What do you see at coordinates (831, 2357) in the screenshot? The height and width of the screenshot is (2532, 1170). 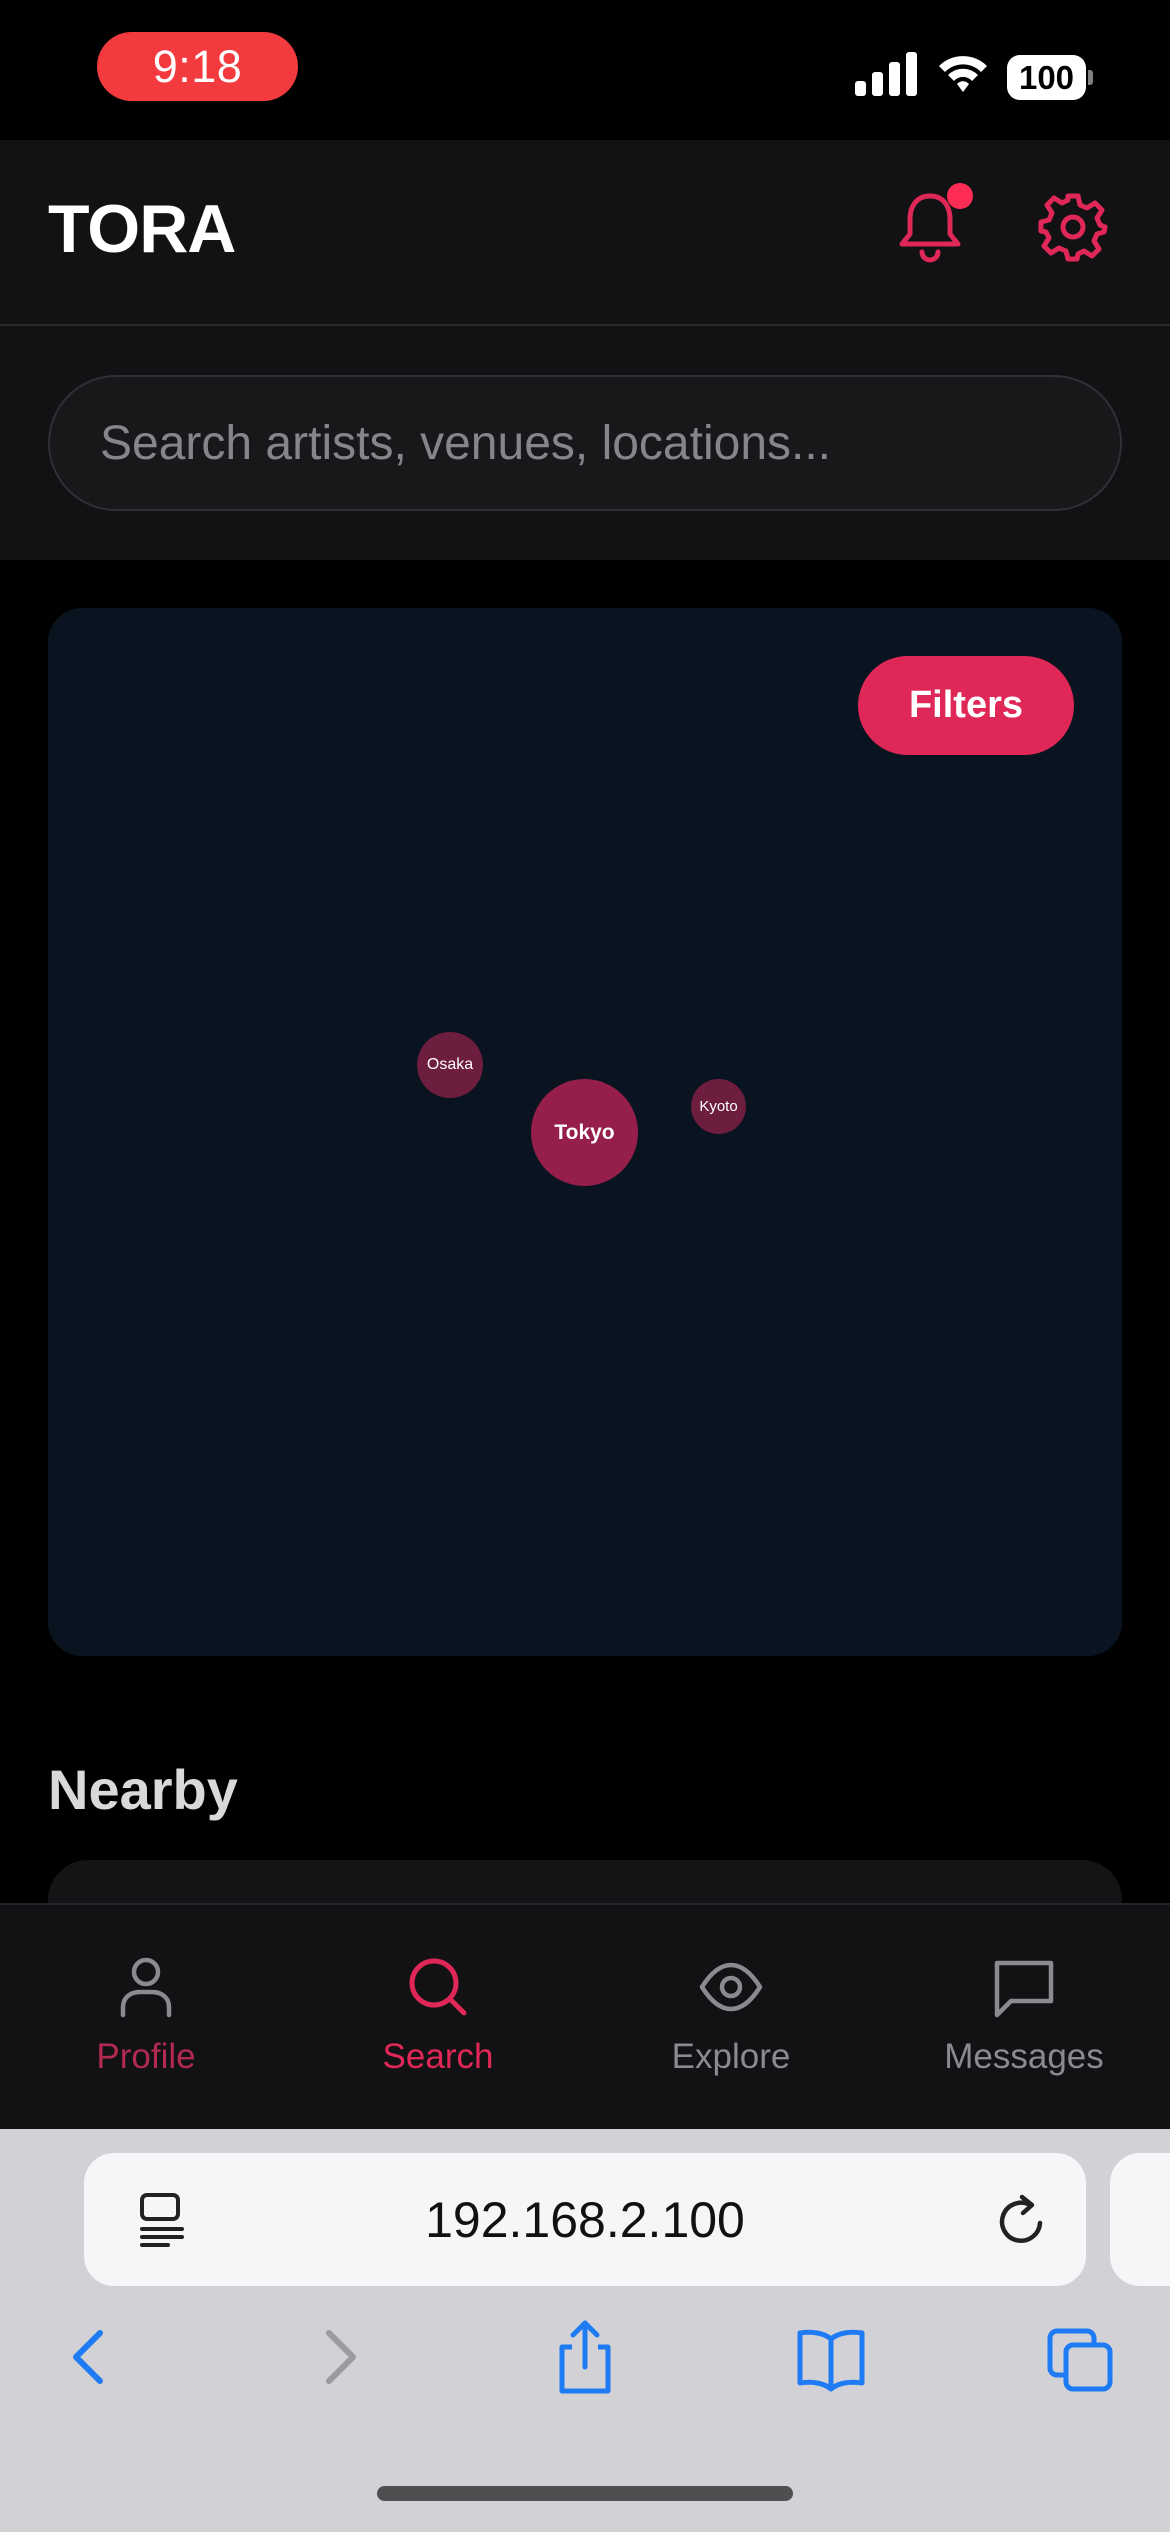 I see `bookmarks-icon` at bounding box center [831, 2357].